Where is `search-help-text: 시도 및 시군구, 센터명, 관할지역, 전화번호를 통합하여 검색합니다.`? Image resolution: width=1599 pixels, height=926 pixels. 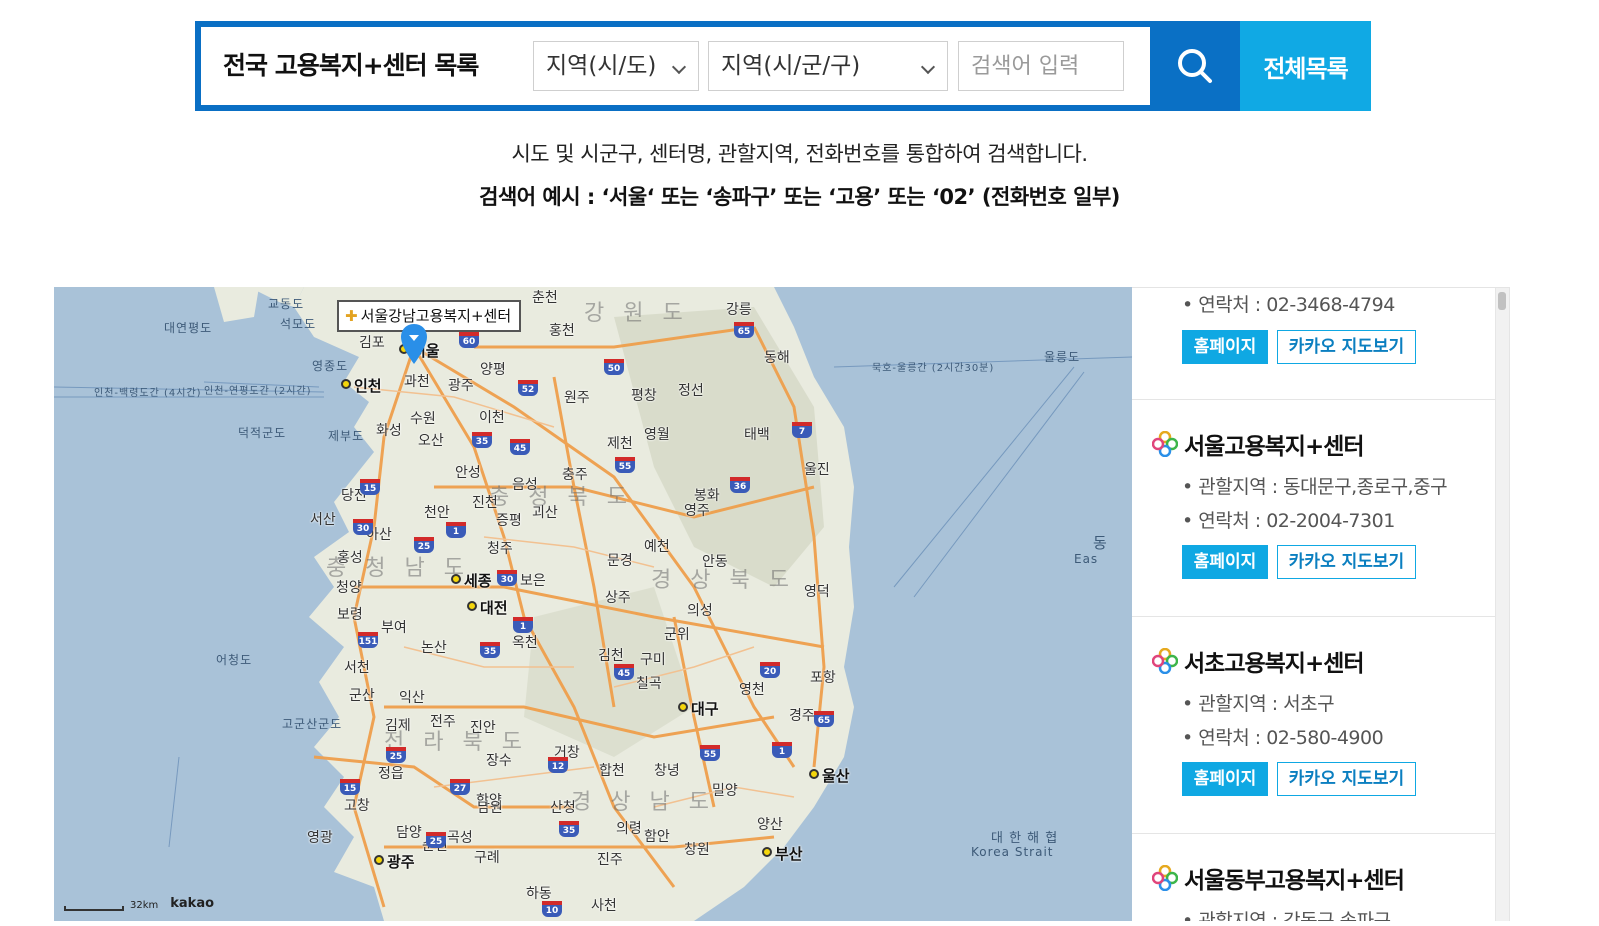 search-help-text: 시도 및 시군구, 센터명, 관할지역, 전화번호를 통합하여 검색합니다. is located at coordinates (799, 154).